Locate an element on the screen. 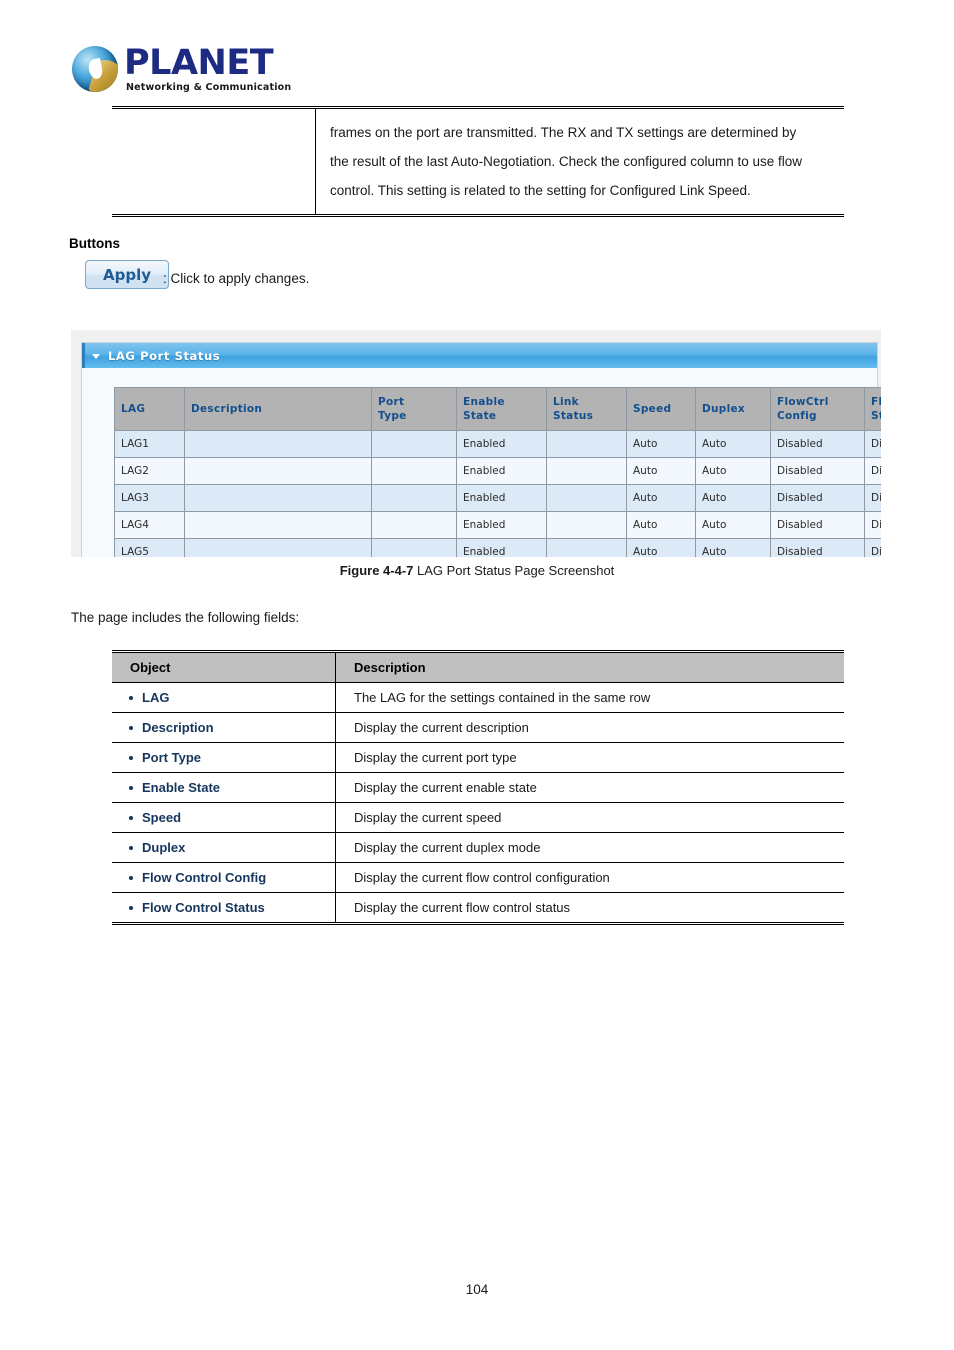  column-header-flowctrl-status: FlowCtrl Status is located at coordinates (872, 409).